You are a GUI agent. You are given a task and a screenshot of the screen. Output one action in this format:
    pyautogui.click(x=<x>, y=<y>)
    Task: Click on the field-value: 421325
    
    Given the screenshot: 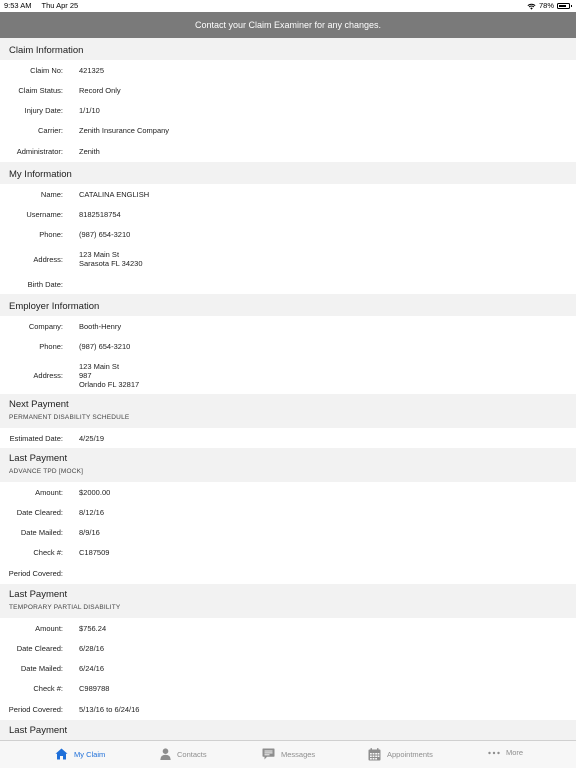 What is the action you would take?
    pyautogui.click(x=92, y=70)
    